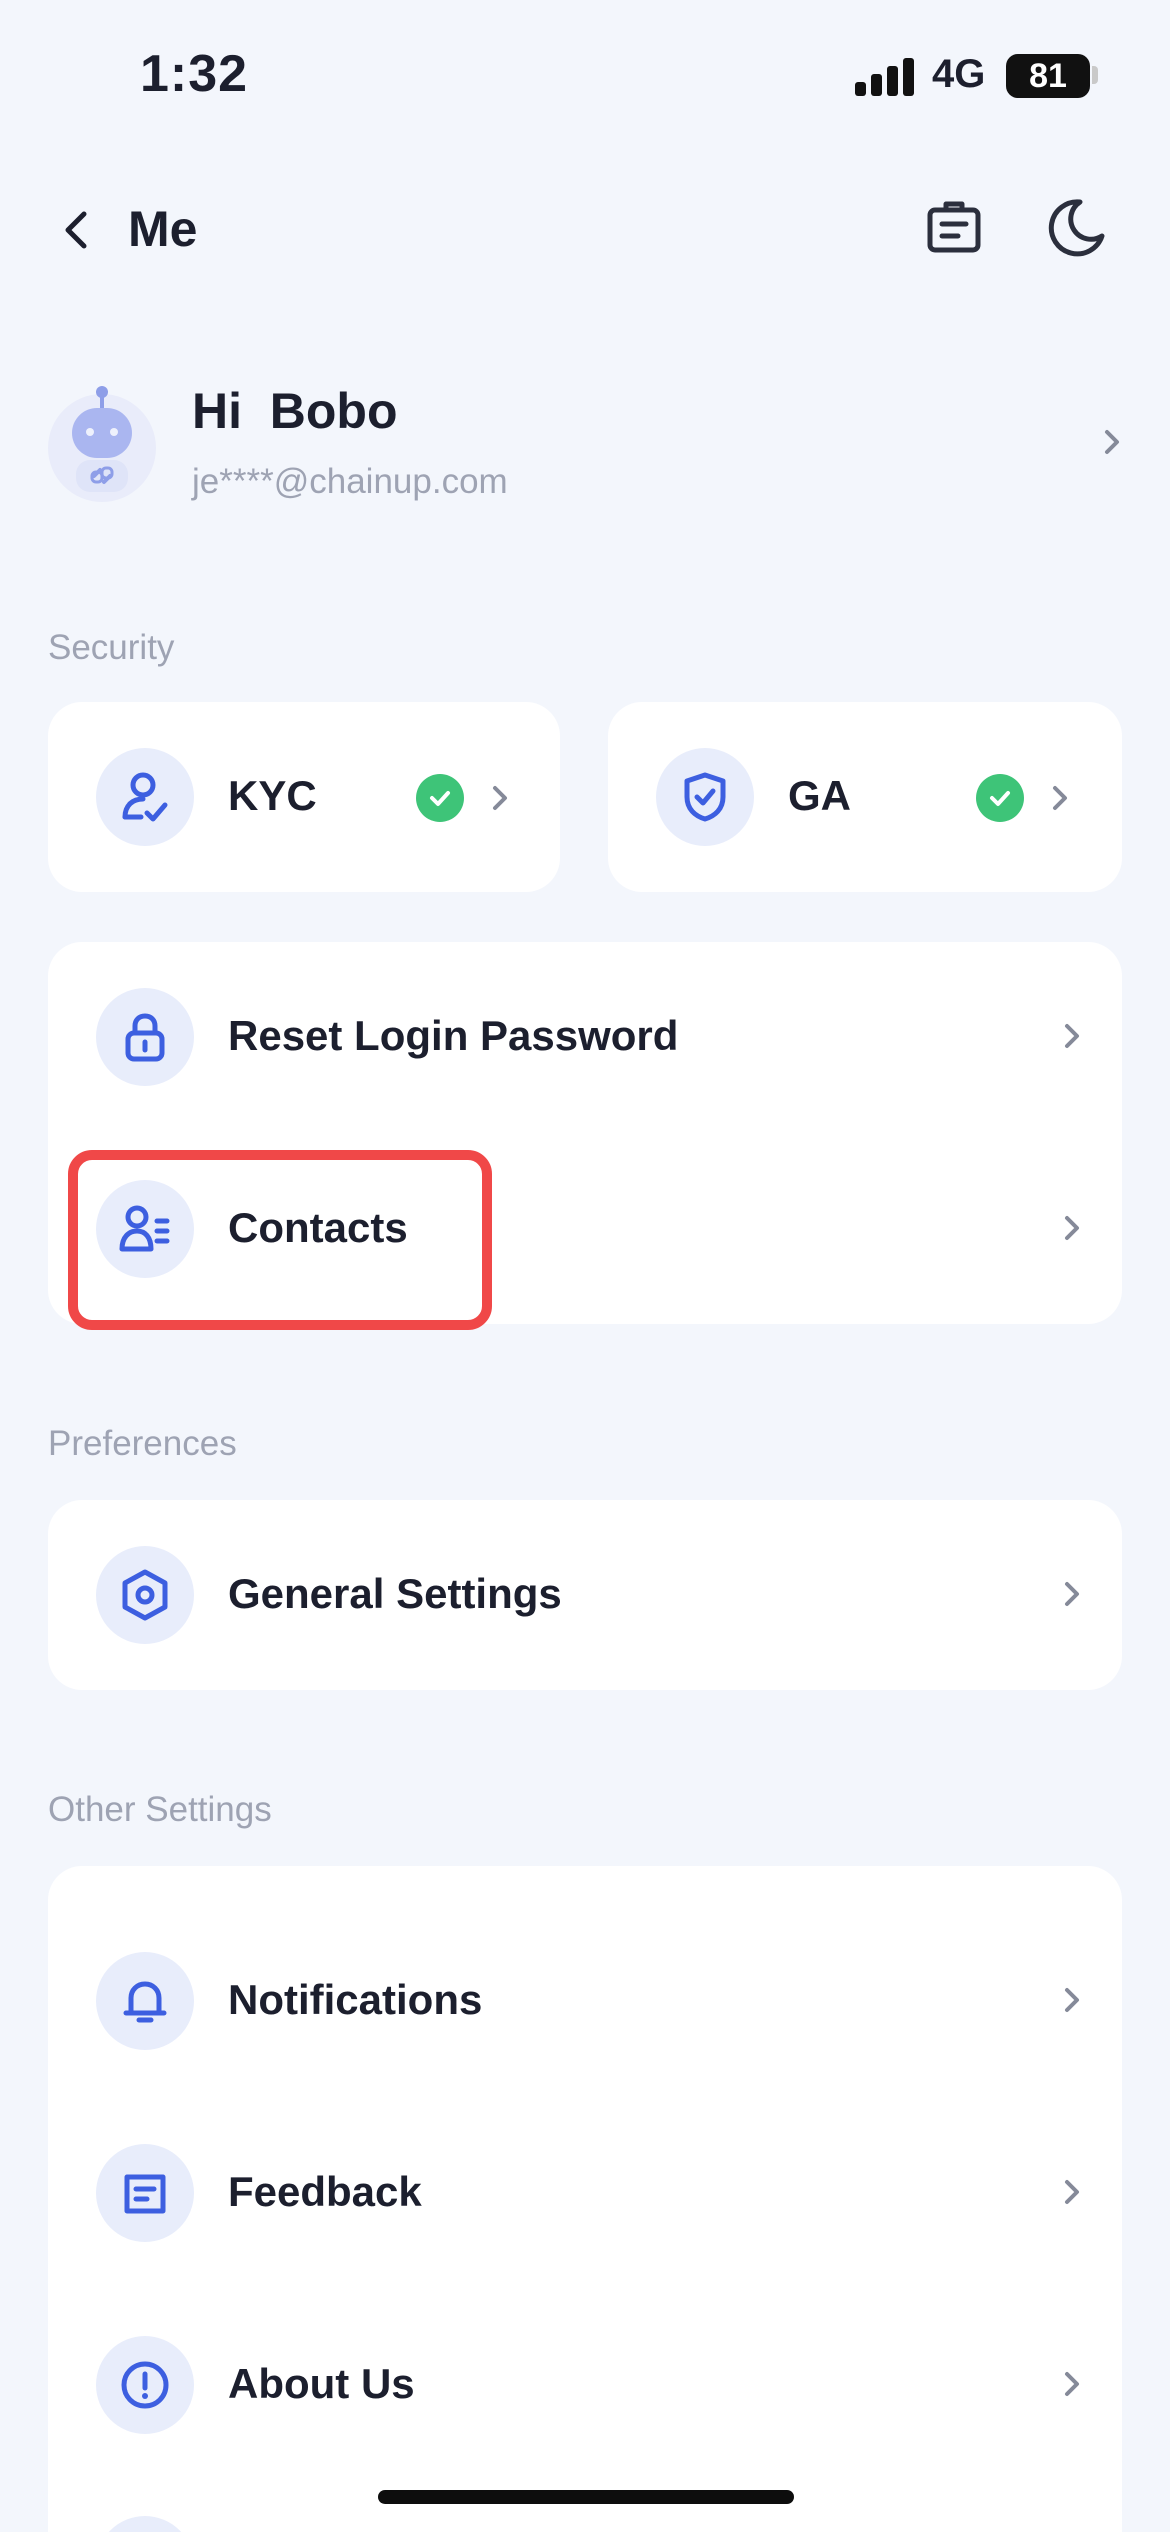 Image resolution: width=1170 pixels, height=2532 pixels. I want to click on lock-icon, so click(145, 1037).